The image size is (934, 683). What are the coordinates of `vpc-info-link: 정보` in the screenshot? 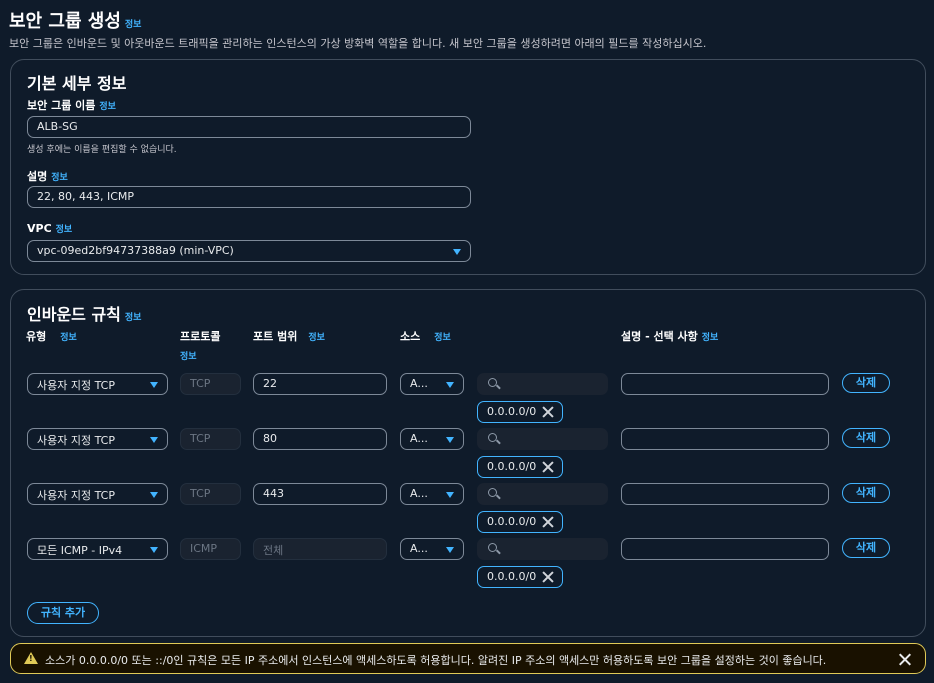 It's located at (64, 230).